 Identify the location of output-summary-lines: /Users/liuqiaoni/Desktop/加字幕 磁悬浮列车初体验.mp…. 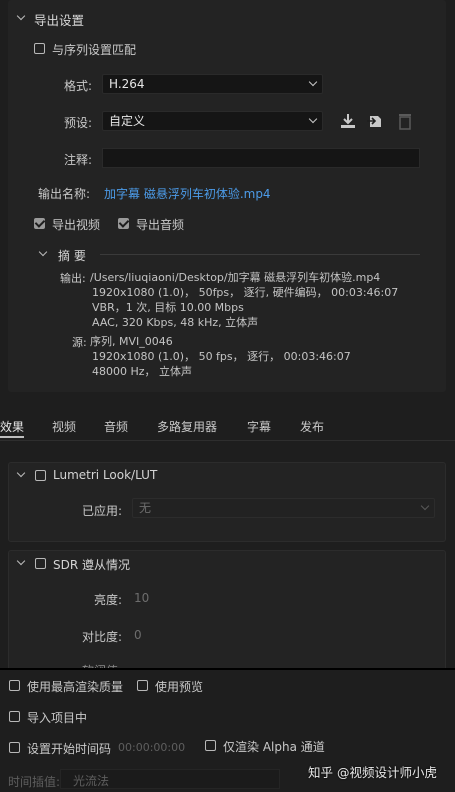
(244, 300).